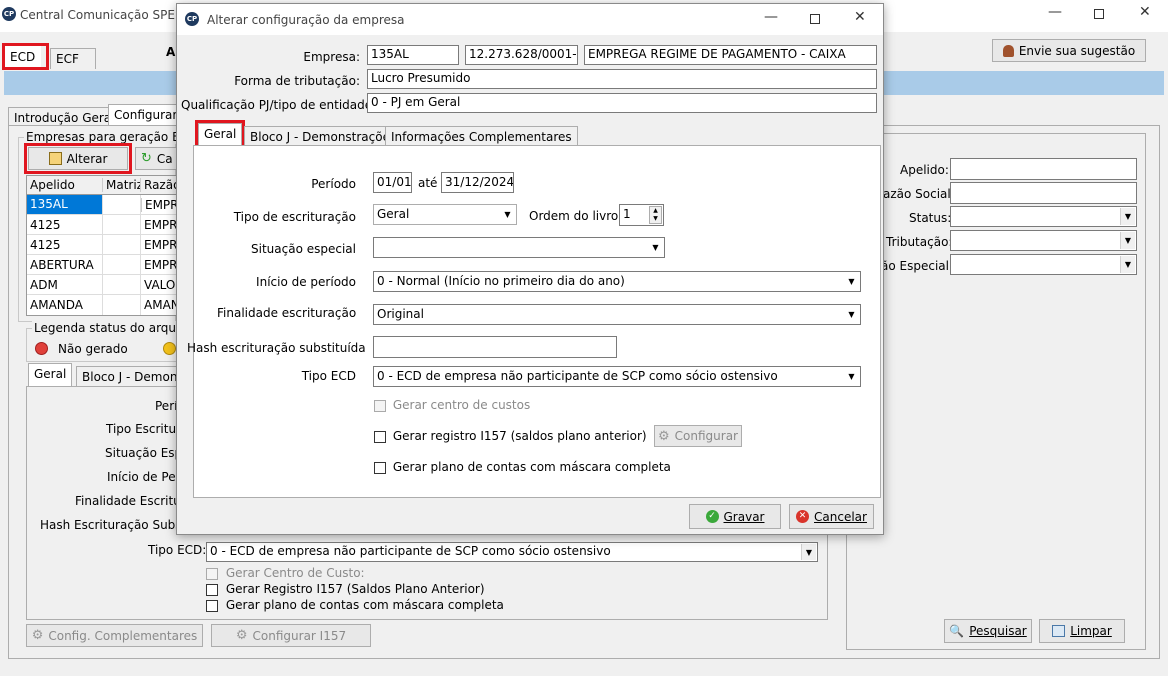  Describe the element at coordinates (1043, 240) in the screenshot. I see `filter-tributacao-select: ▼` at that location.